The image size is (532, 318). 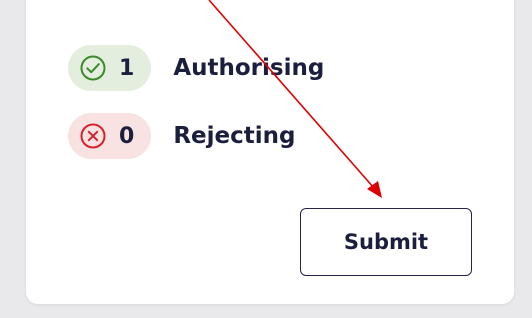 I want to click on authorising-label: Authorising, so click(x=249, y=68).